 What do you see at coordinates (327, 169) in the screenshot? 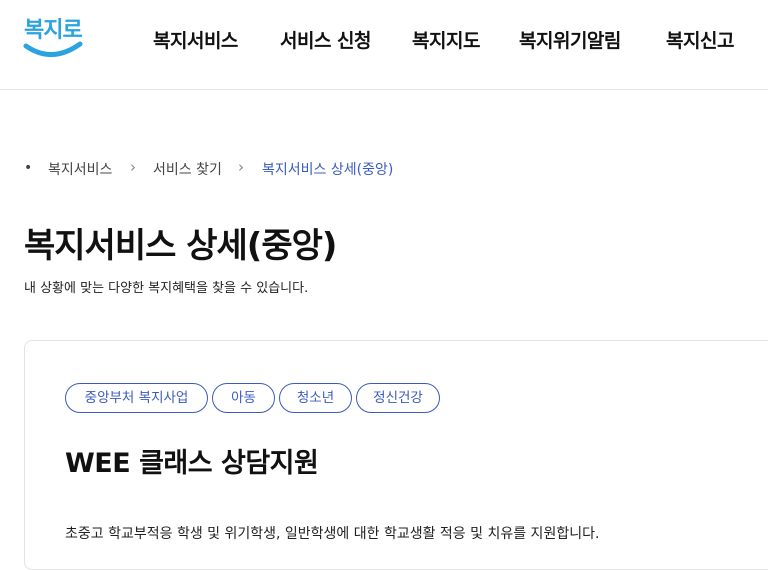
I see `breadcrumb-item-current: 복지서비스 상세(중앙)` at bounding box center [327, 169].